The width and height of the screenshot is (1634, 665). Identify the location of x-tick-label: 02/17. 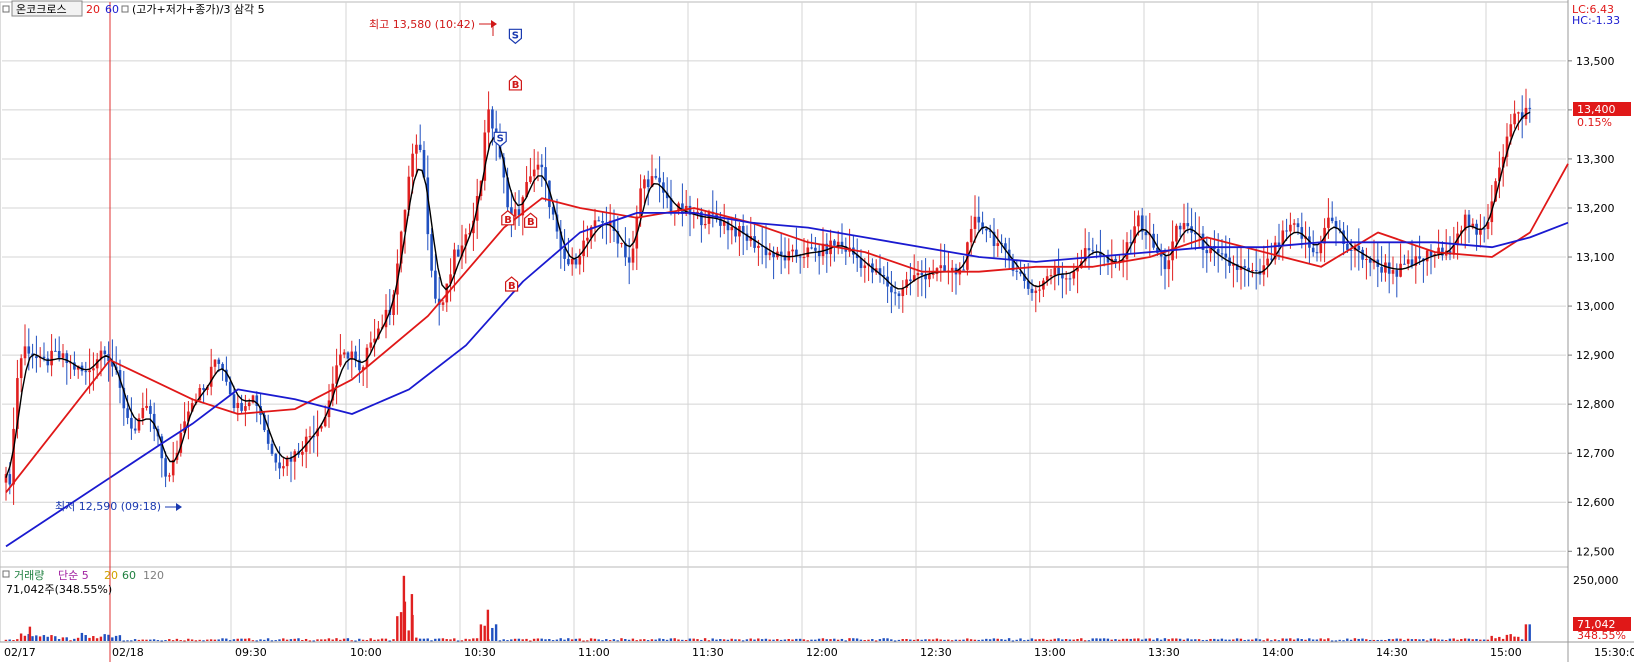
(20, 652).